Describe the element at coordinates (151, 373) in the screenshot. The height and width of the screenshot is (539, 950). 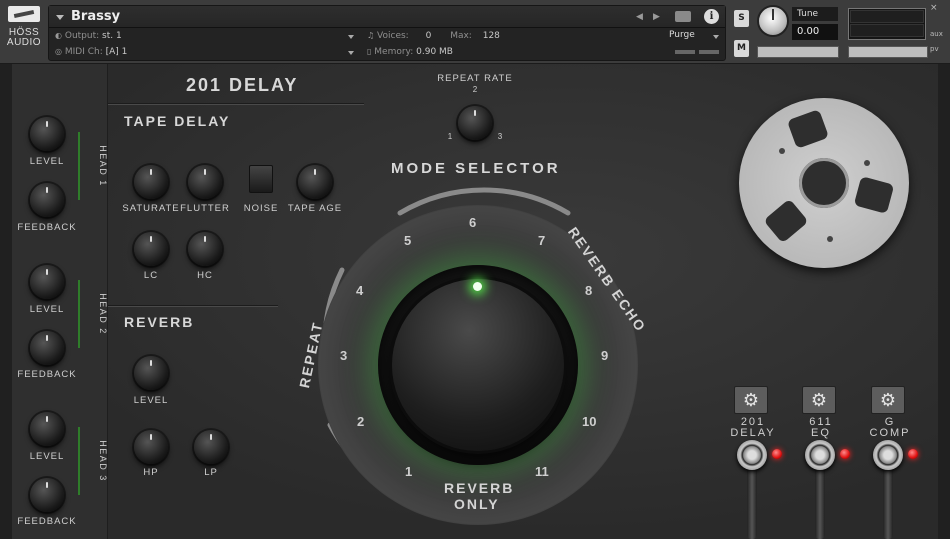
I see `reverb-level-knob` at that location.